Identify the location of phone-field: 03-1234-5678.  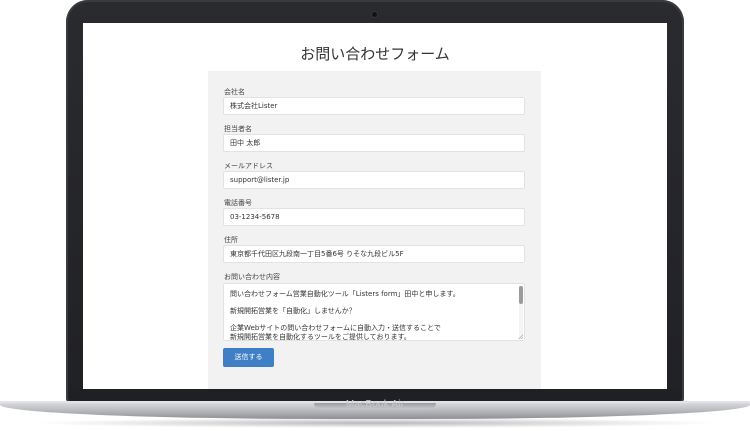
(374, 217).